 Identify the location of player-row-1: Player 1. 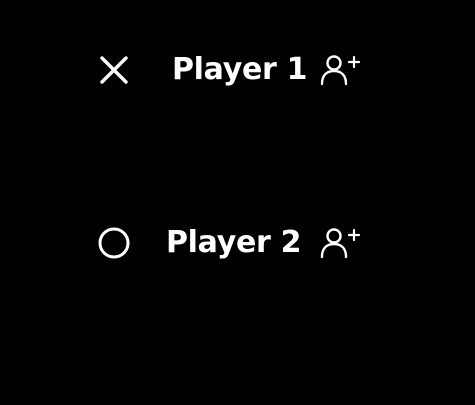
(237, 70).